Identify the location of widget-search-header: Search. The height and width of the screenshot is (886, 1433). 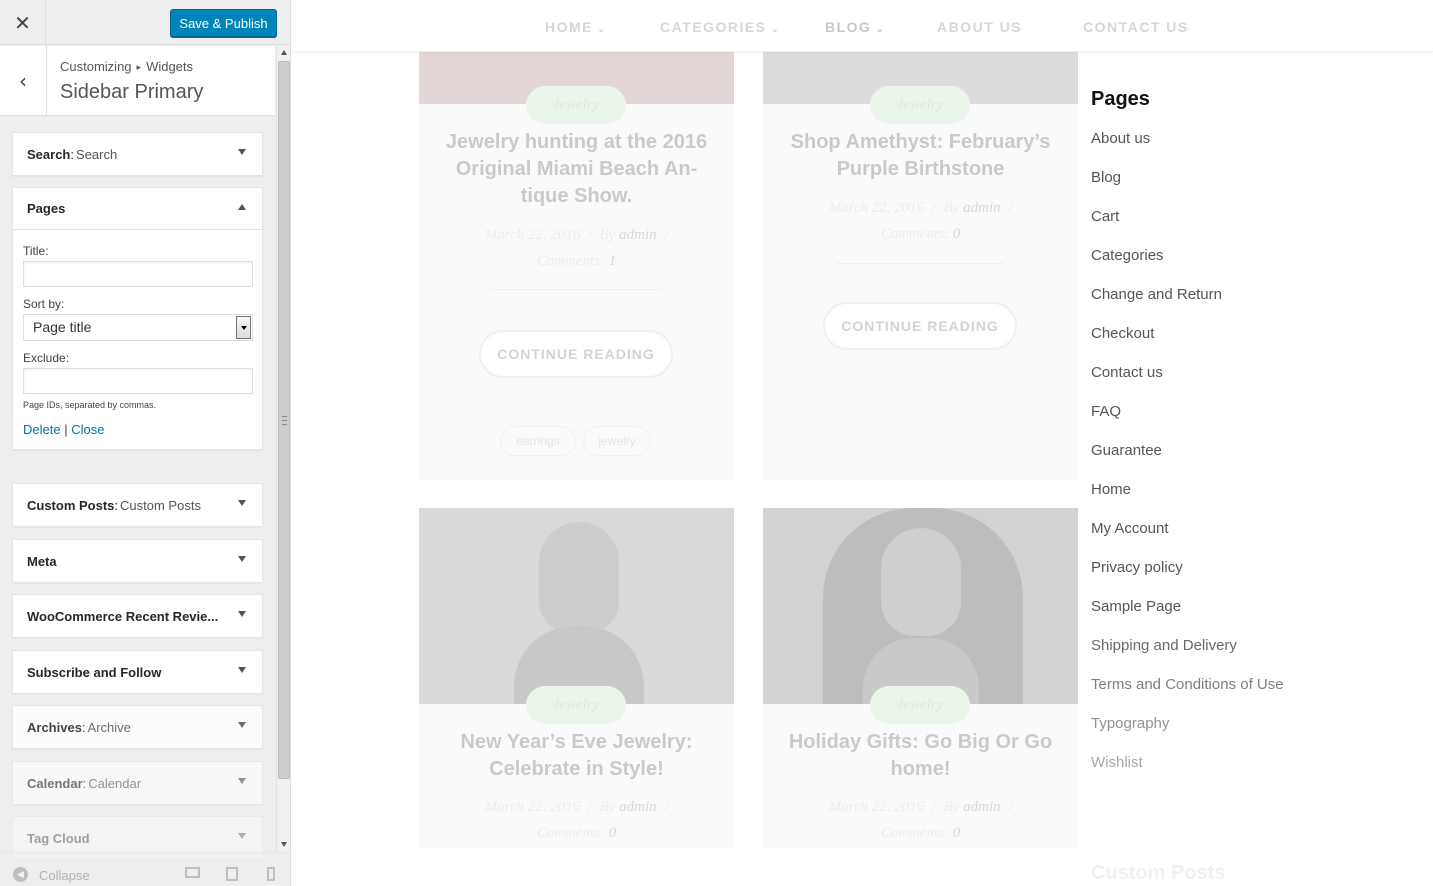
(137, 154).